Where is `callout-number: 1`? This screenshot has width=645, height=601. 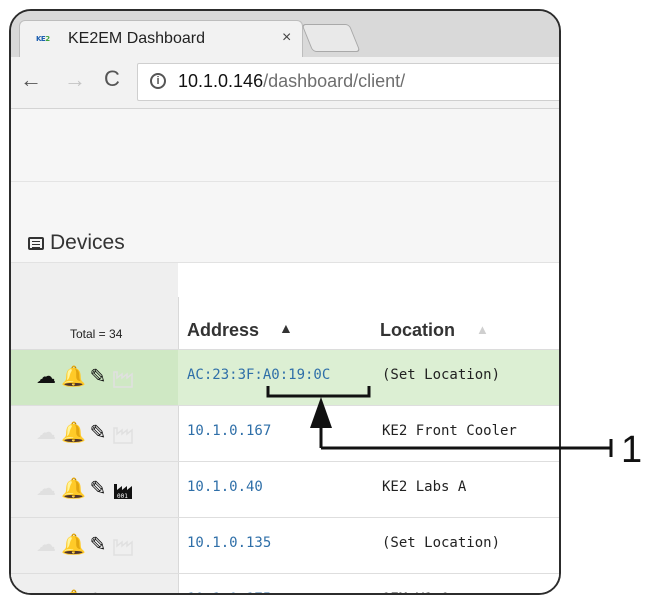 callout-number: 1 is located at coordinates (632, 450).